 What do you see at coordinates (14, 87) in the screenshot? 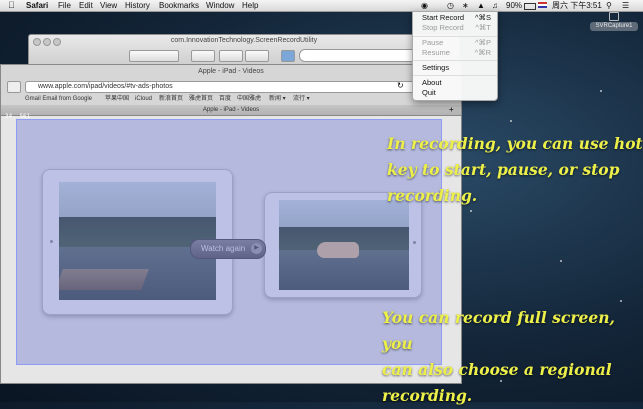
I see `share-icon` at bounding box center [14, 87].